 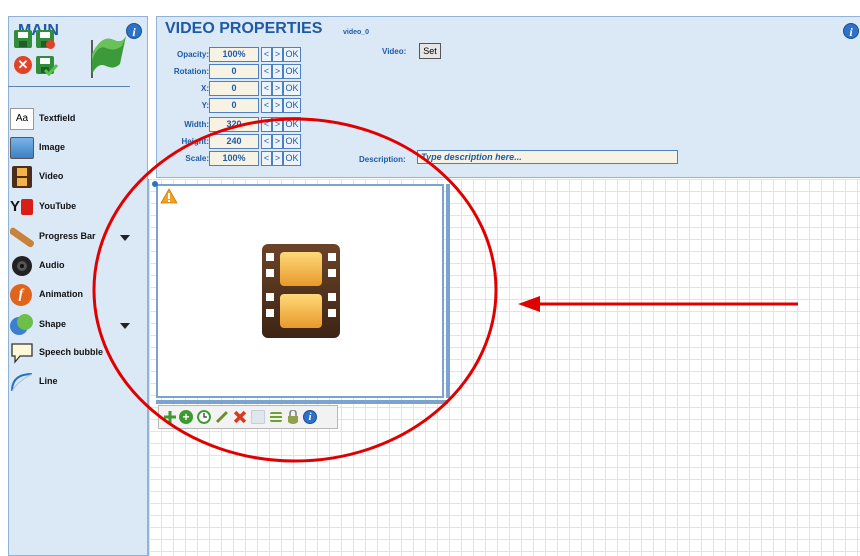 I want to click on y-row: Y: 0 < > OK, so click(x=237, y=105).